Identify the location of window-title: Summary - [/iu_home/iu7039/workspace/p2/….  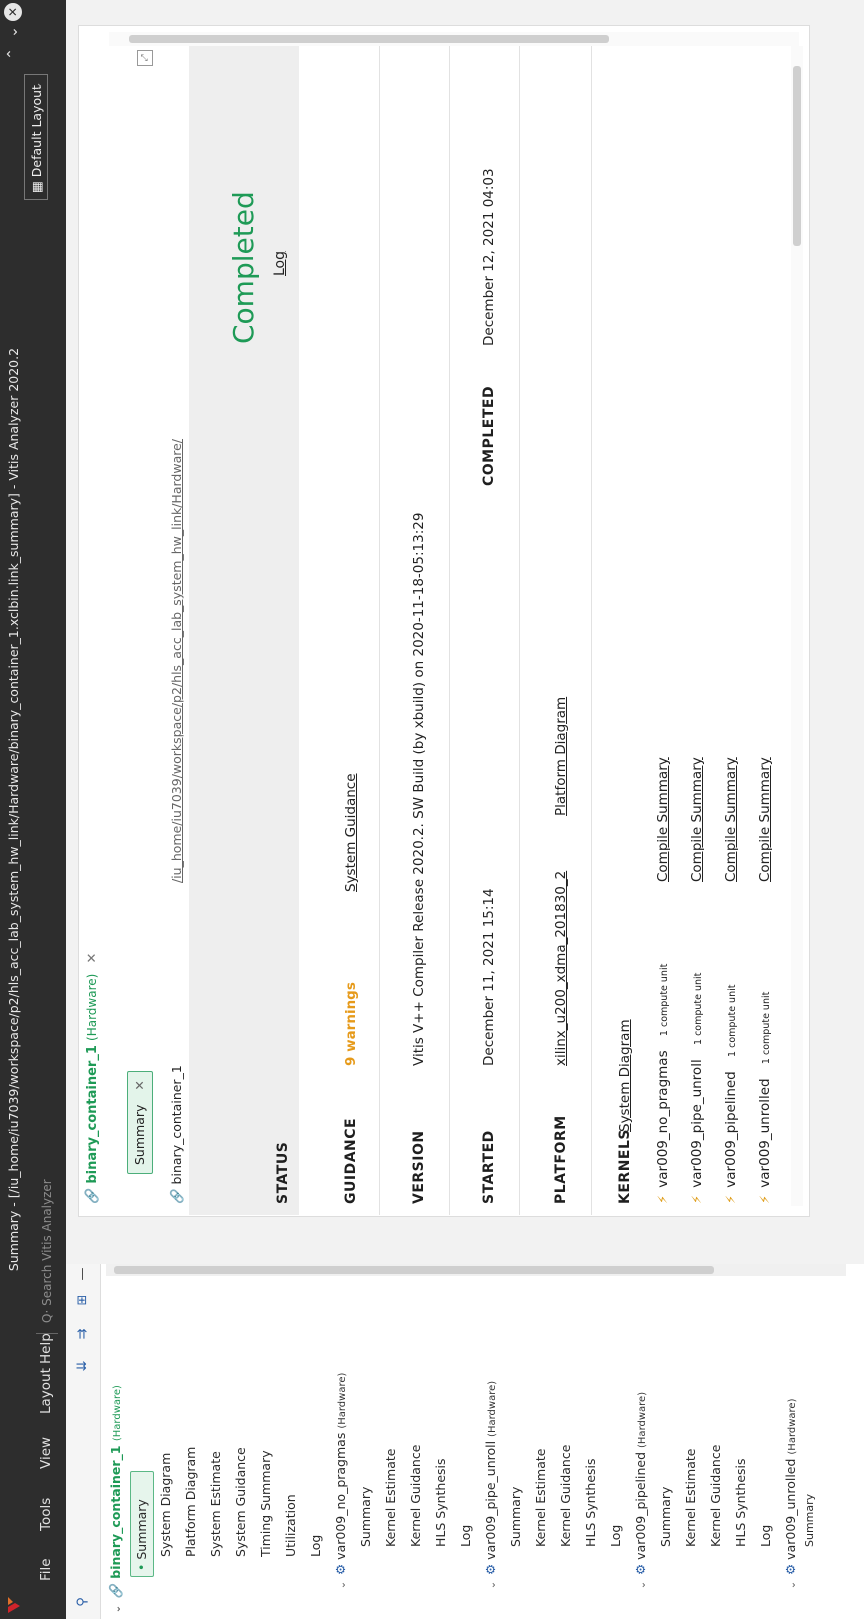
(13, 809).